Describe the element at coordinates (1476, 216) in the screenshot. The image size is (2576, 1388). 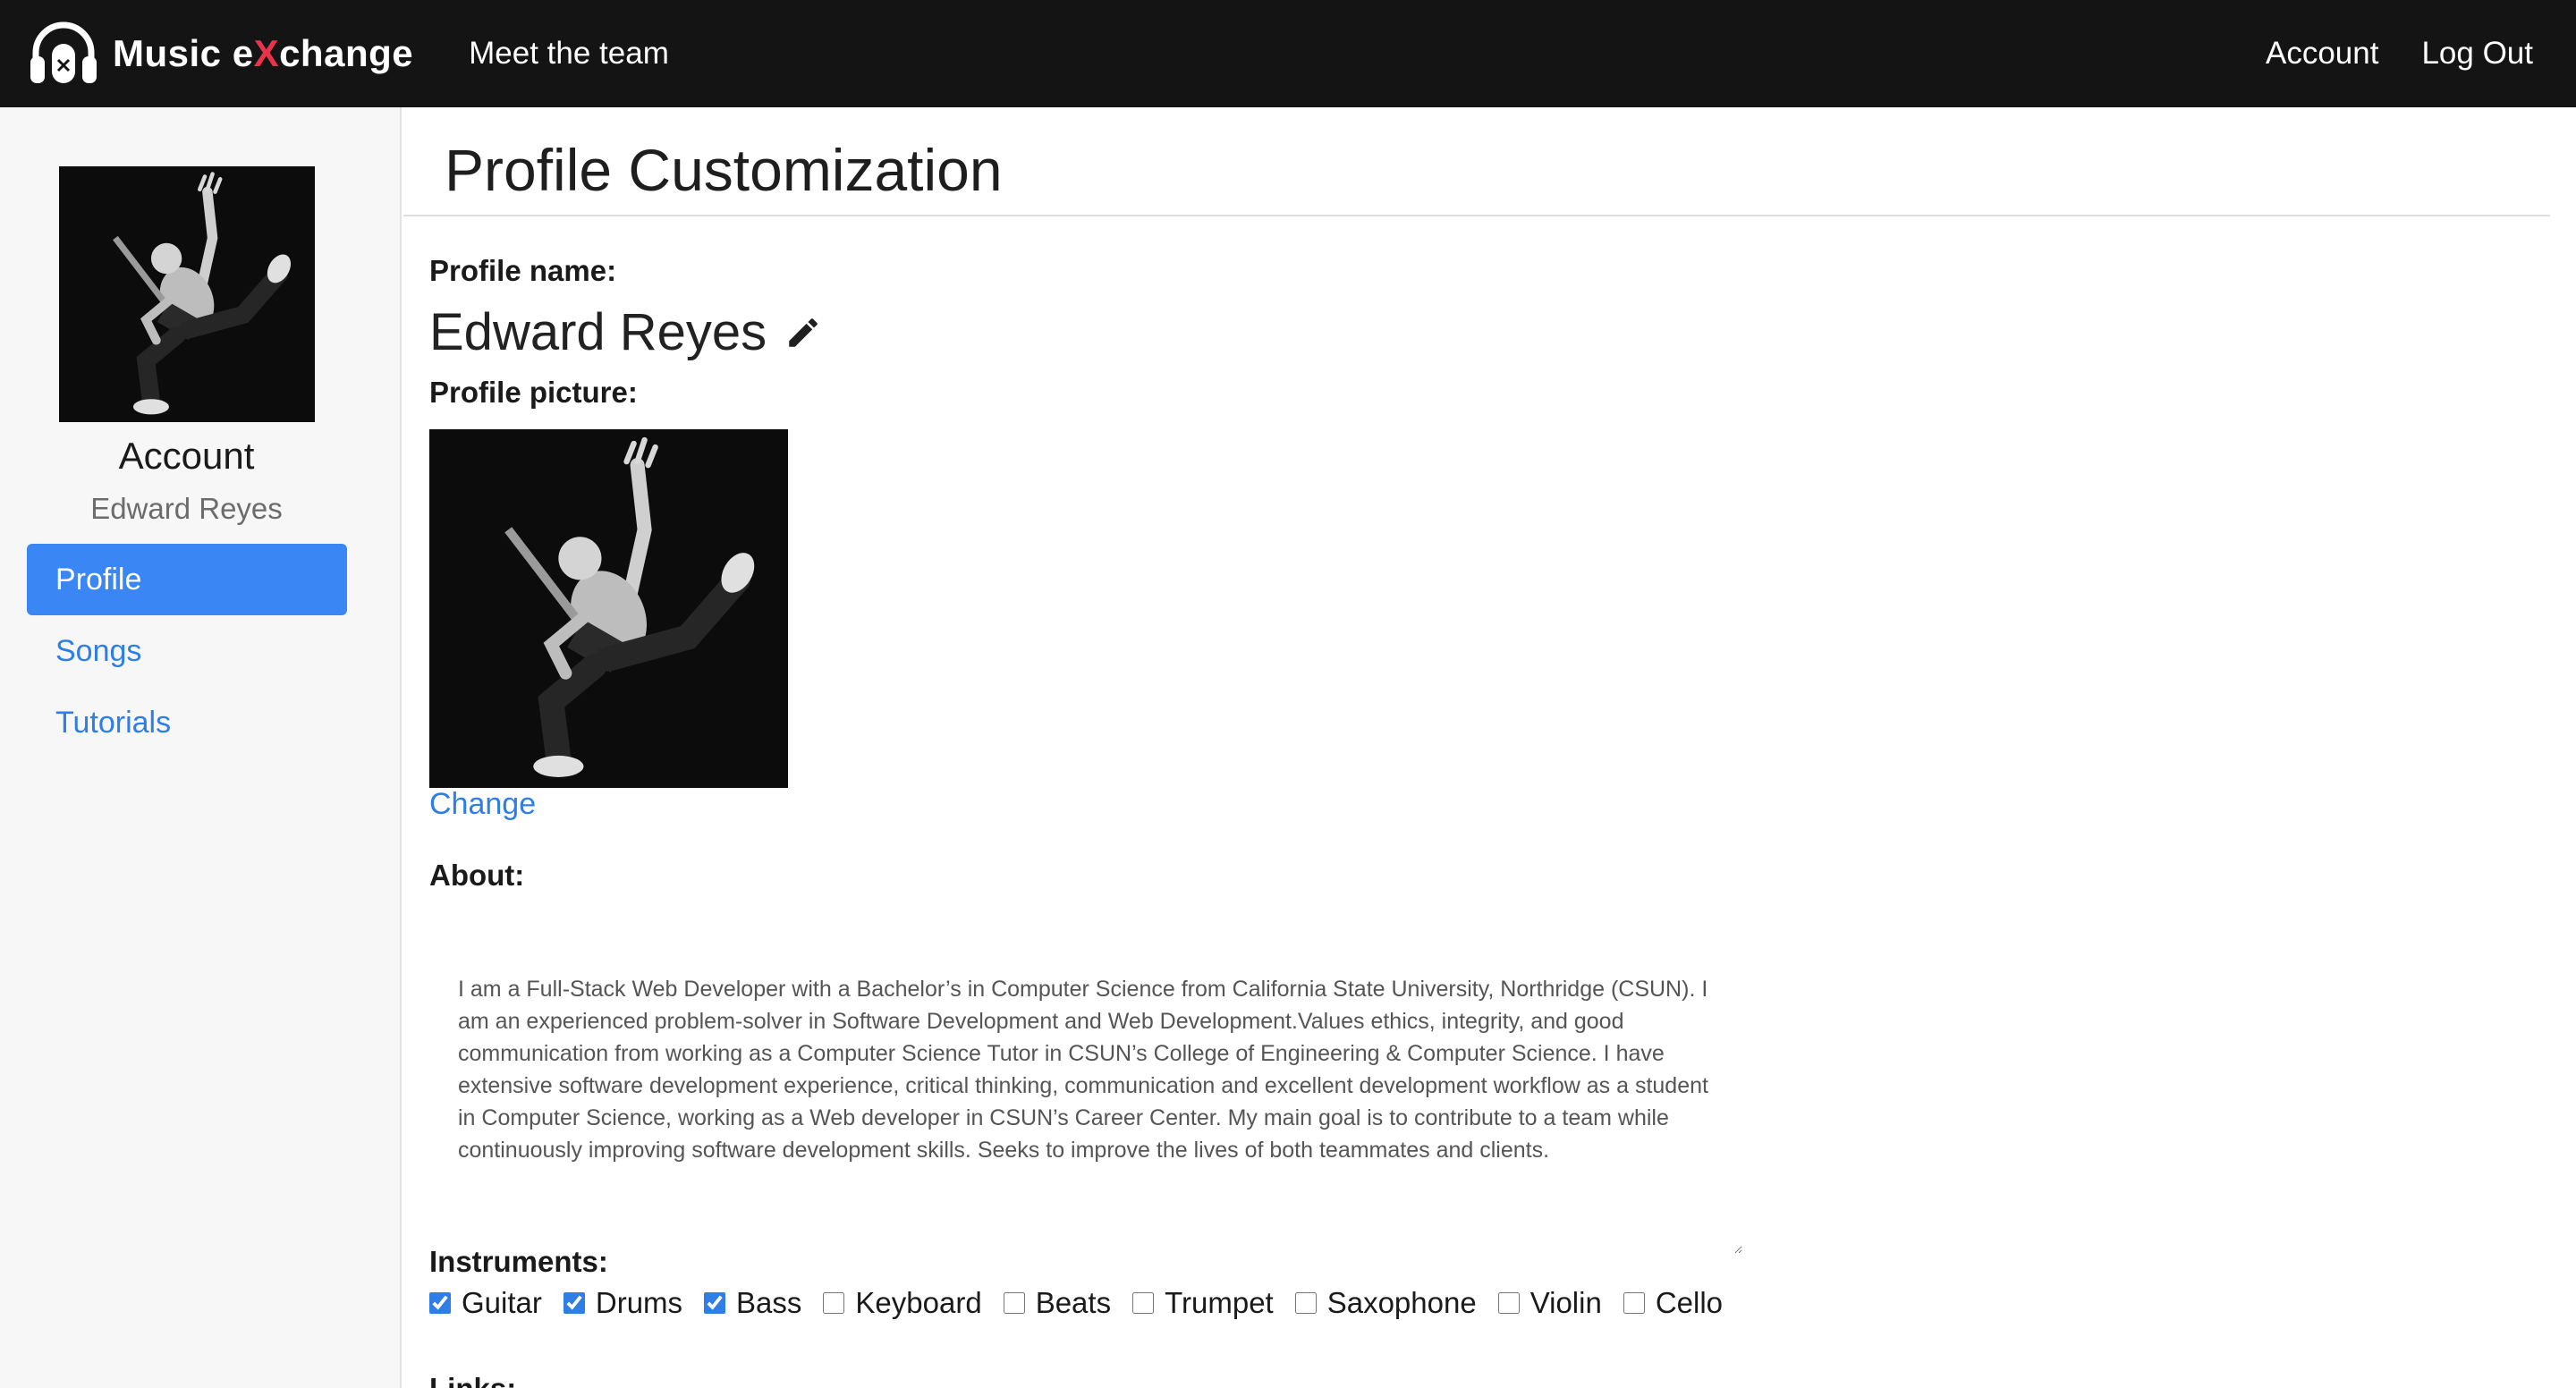
I see `title-divider` at that location.